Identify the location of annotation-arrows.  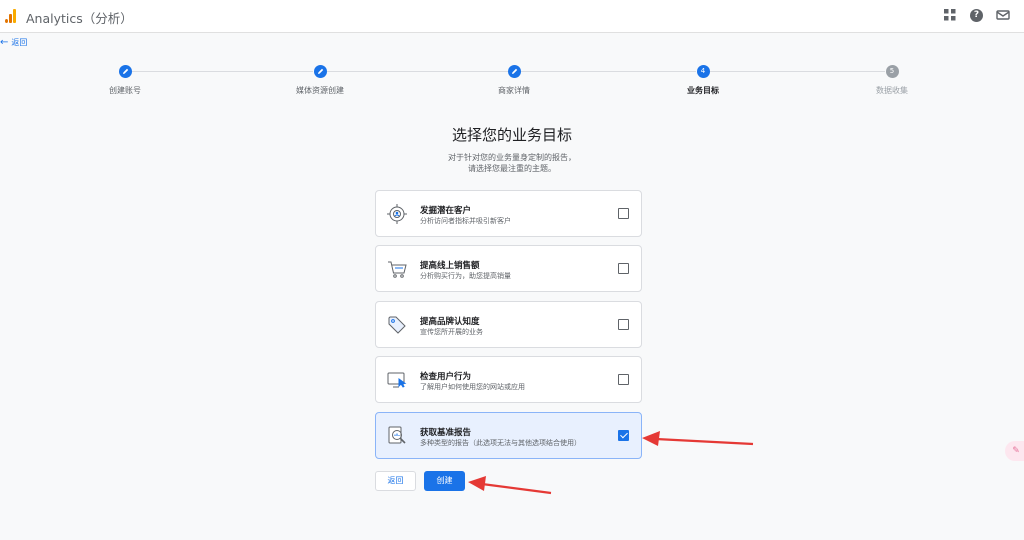
(611, 463).